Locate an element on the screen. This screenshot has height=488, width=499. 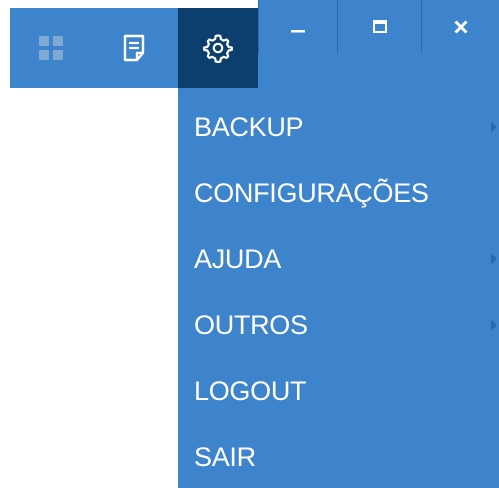
menu-item-sair: SAIR is located at coordinates (338, 456).